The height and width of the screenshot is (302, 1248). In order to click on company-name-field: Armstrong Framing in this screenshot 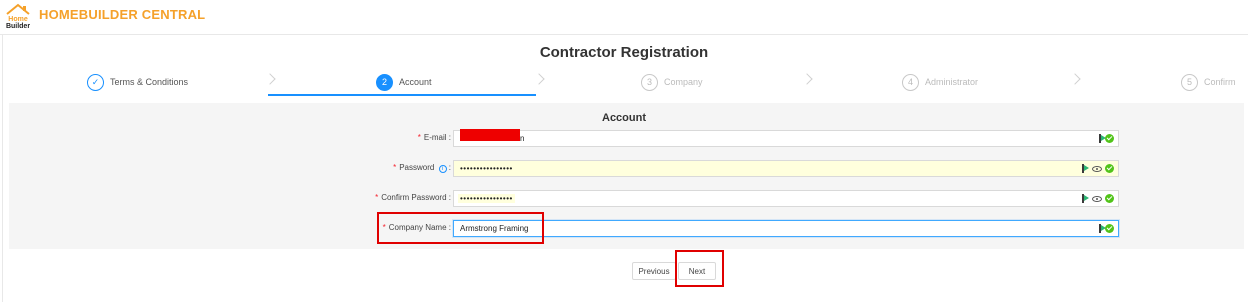, I will do `click(786, 228)`.